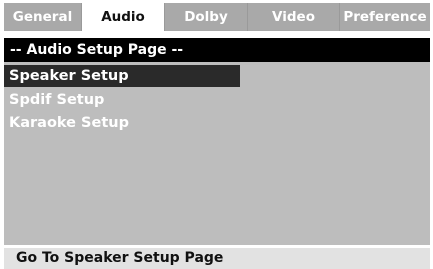 The image size is (433, 269). Describe the element at coordinates (294, 17) in the screenshot. I see `tab-video: Video` at that location.